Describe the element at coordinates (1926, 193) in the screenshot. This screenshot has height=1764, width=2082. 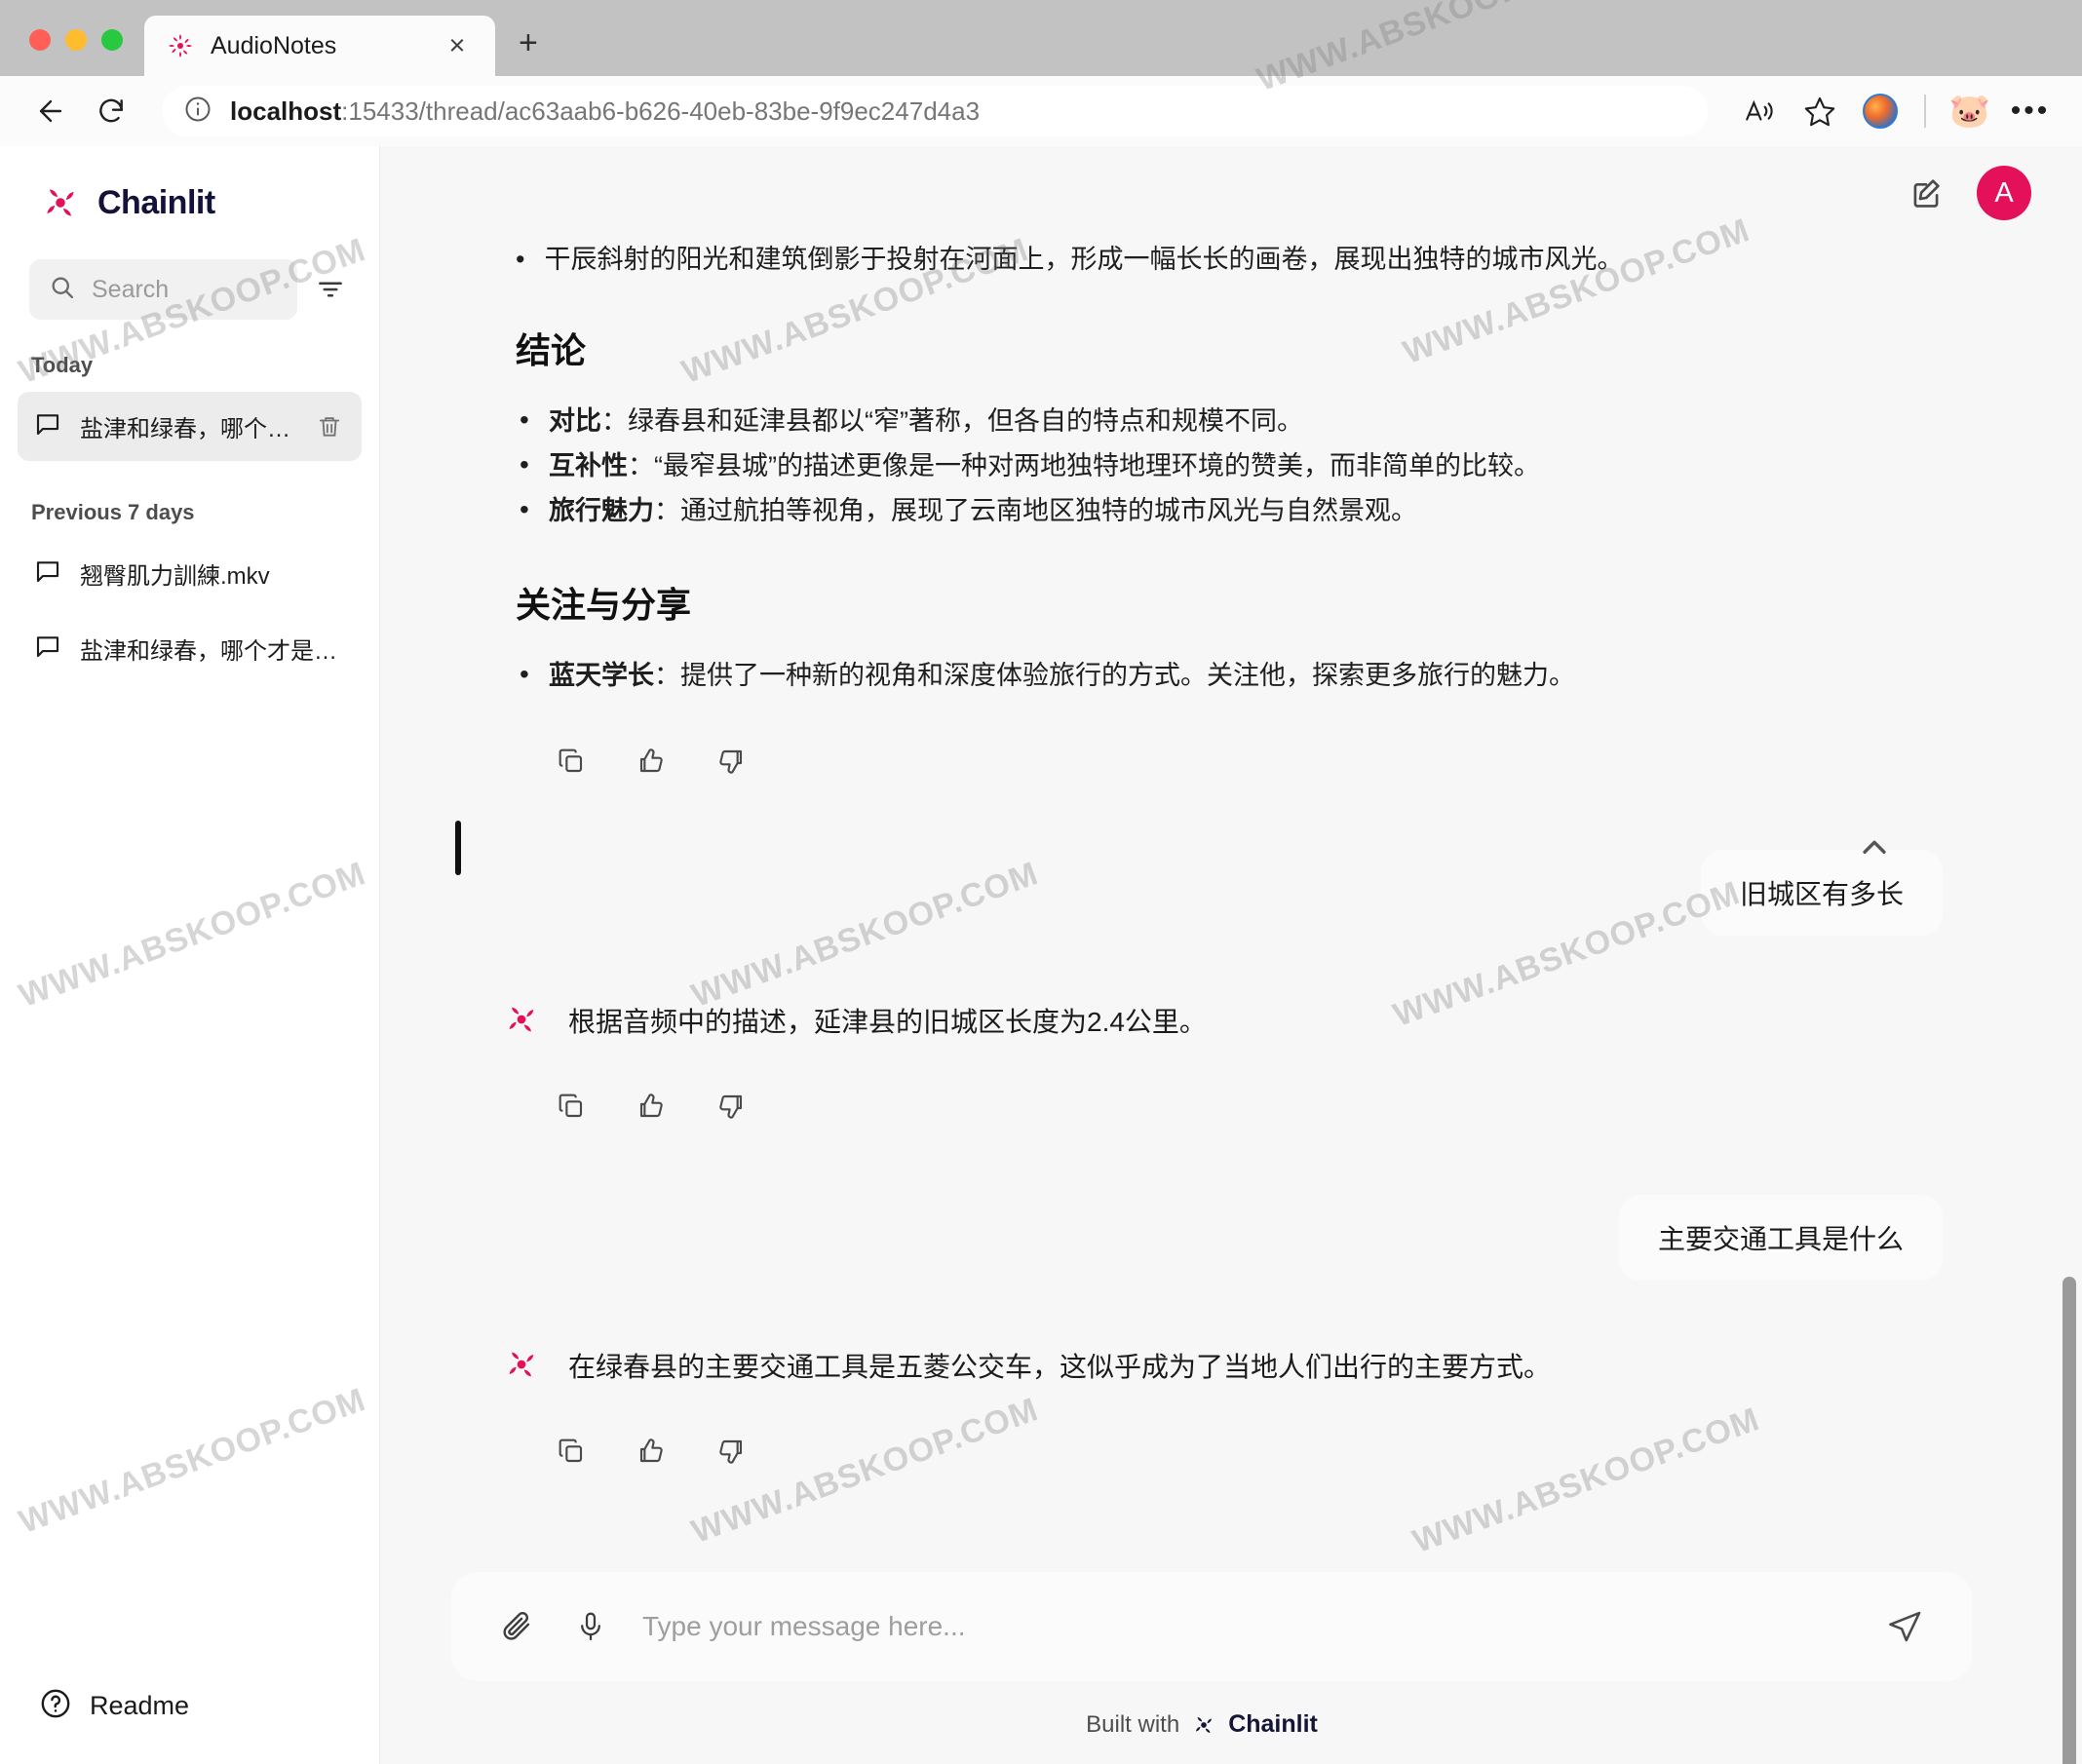
I see `new-chat-edit-icon` at that location.